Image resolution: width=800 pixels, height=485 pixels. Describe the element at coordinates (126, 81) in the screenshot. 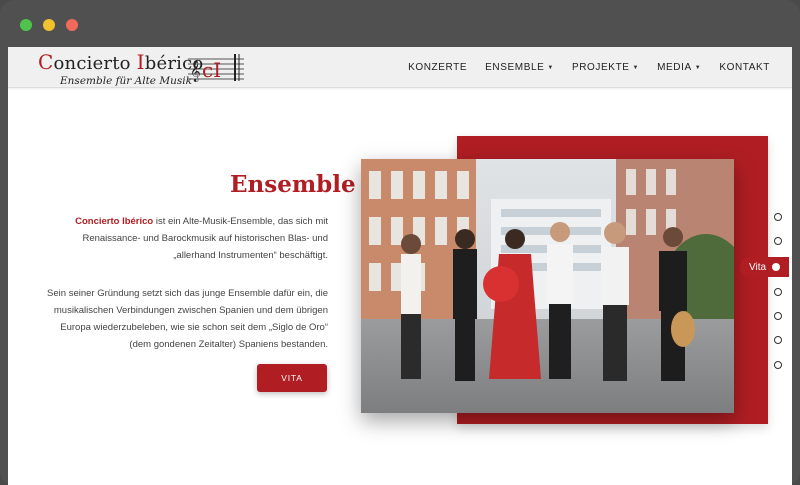

I see `logo-subtitle: Ensemble für Alte Musik` at that location.